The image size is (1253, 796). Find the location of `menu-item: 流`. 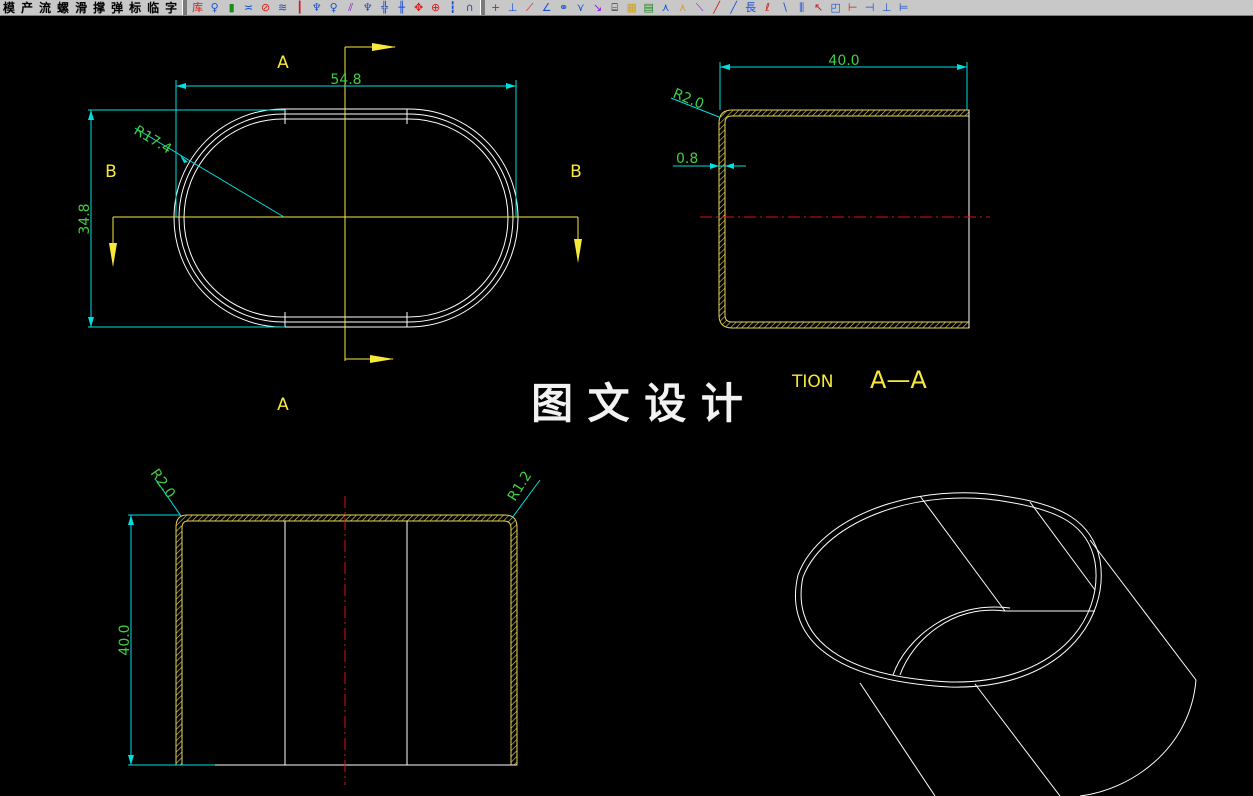

menu-item: 流 is located at coordinates (45, 7).